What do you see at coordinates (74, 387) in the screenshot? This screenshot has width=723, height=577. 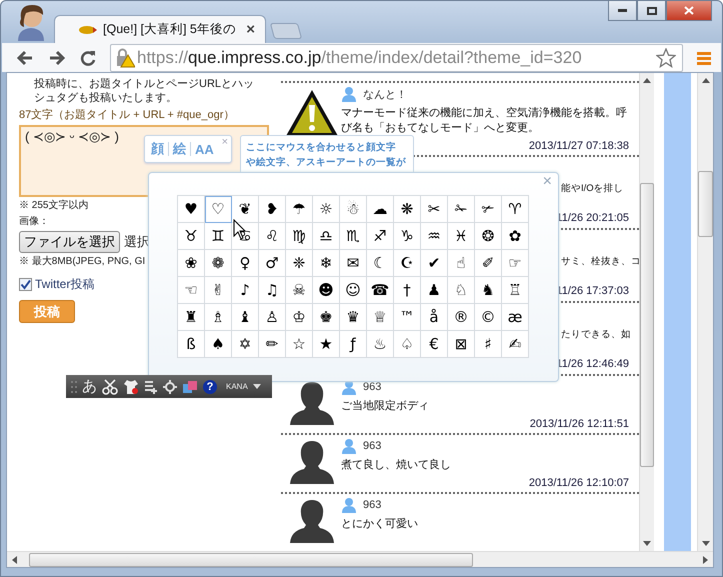 I see `grip-icon` at bounding box center [74, 387].